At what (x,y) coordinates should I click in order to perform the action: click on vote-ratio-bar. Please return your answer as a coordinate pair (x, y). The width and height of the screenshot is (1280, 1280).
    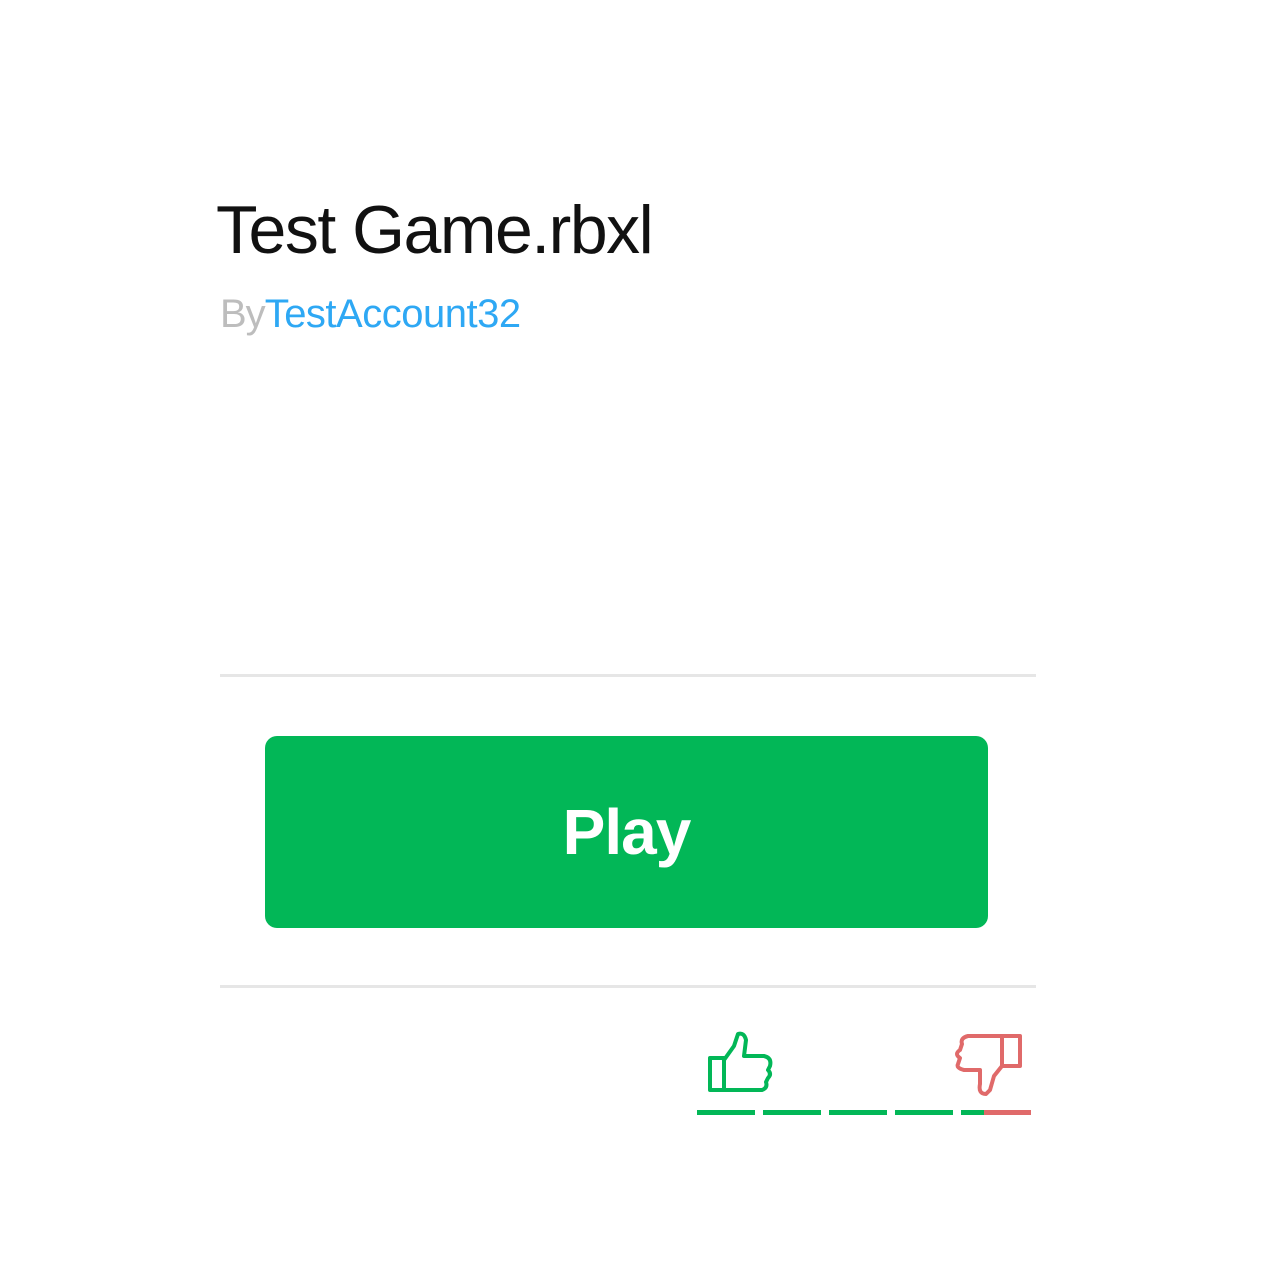
    Looking at the image, I should click on (864, 1112).